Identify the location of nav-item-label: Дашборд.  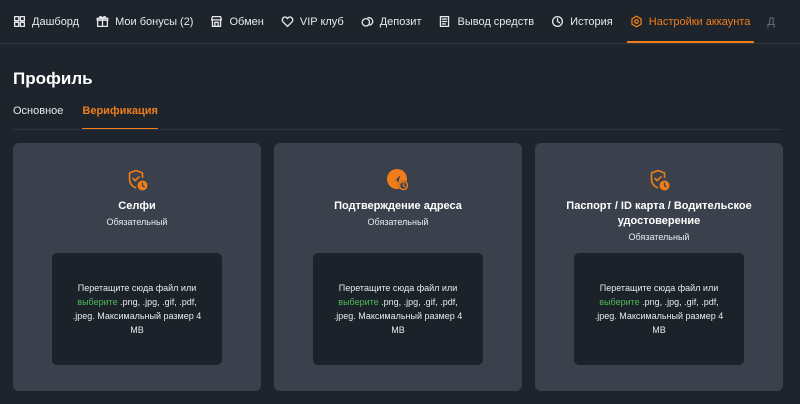
(56, 21).